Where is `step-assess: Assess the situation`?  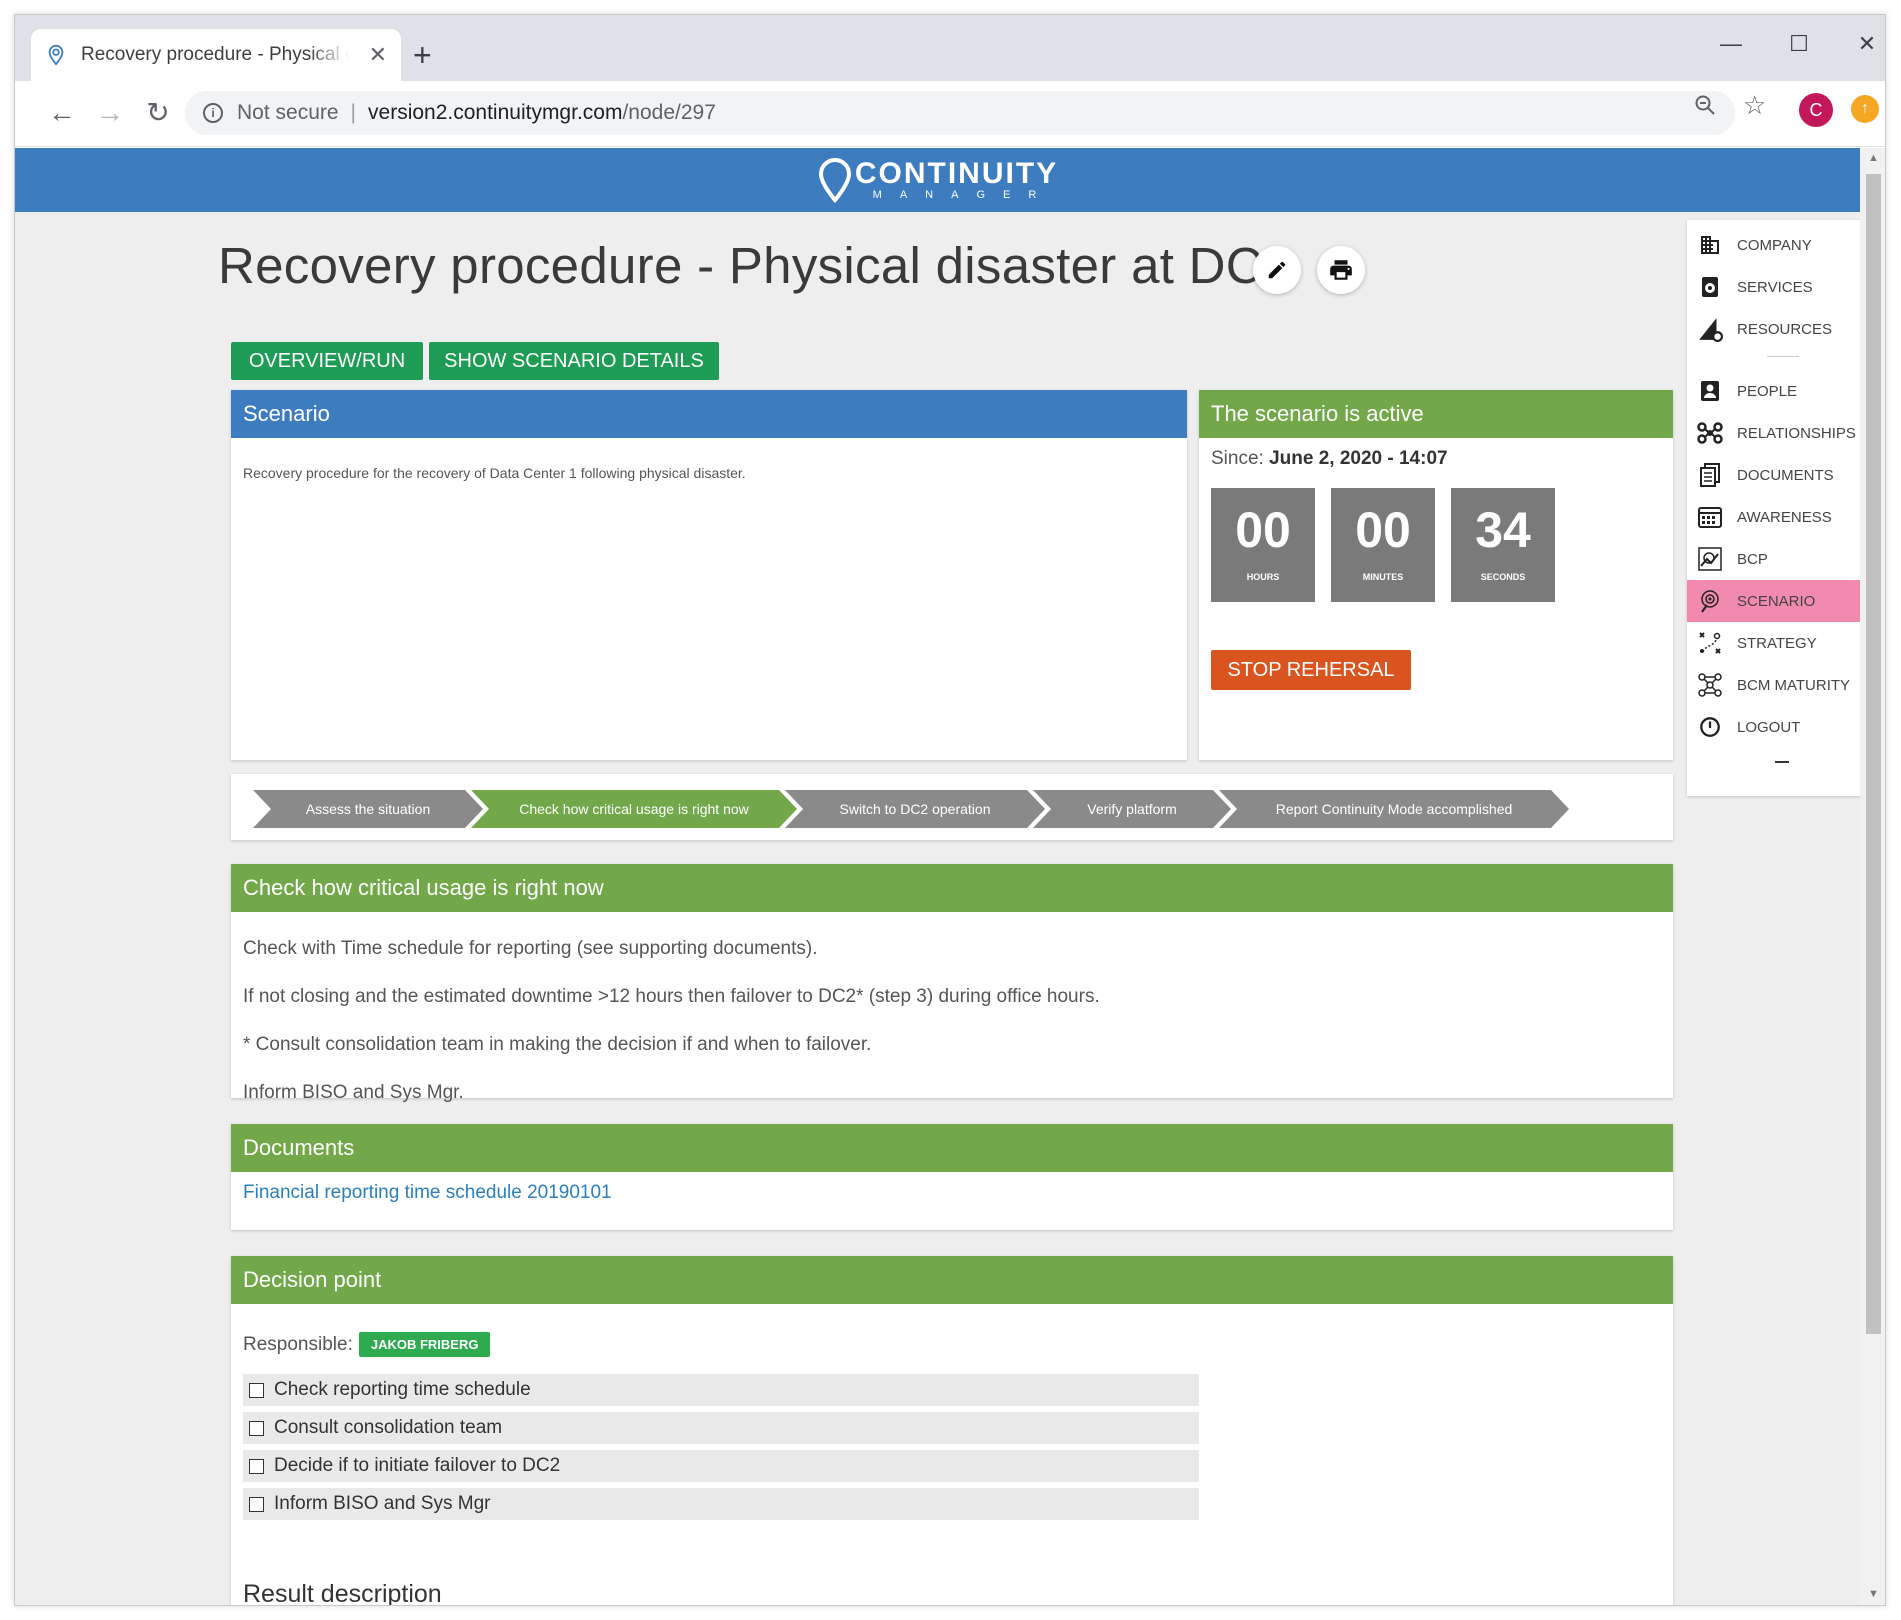
step-assess: Assess the situation is located at coordinates (368, 809).